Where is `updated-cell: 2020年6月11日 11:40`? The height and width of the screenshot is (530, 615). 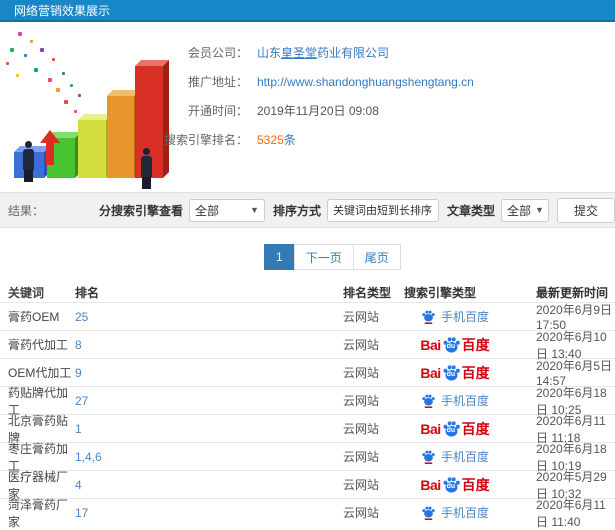 updated-cell: 2020年6月11日 11:40 is located at coordinates (571, 513).